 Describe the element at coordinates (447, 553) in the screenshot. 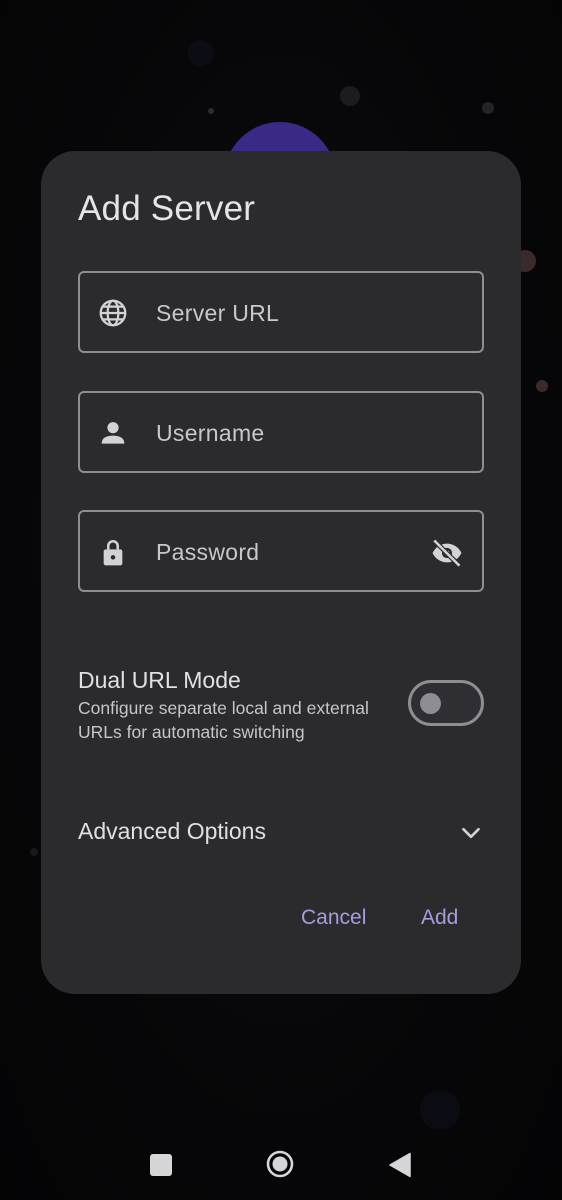

I see `visibility-off-icon` at that location.